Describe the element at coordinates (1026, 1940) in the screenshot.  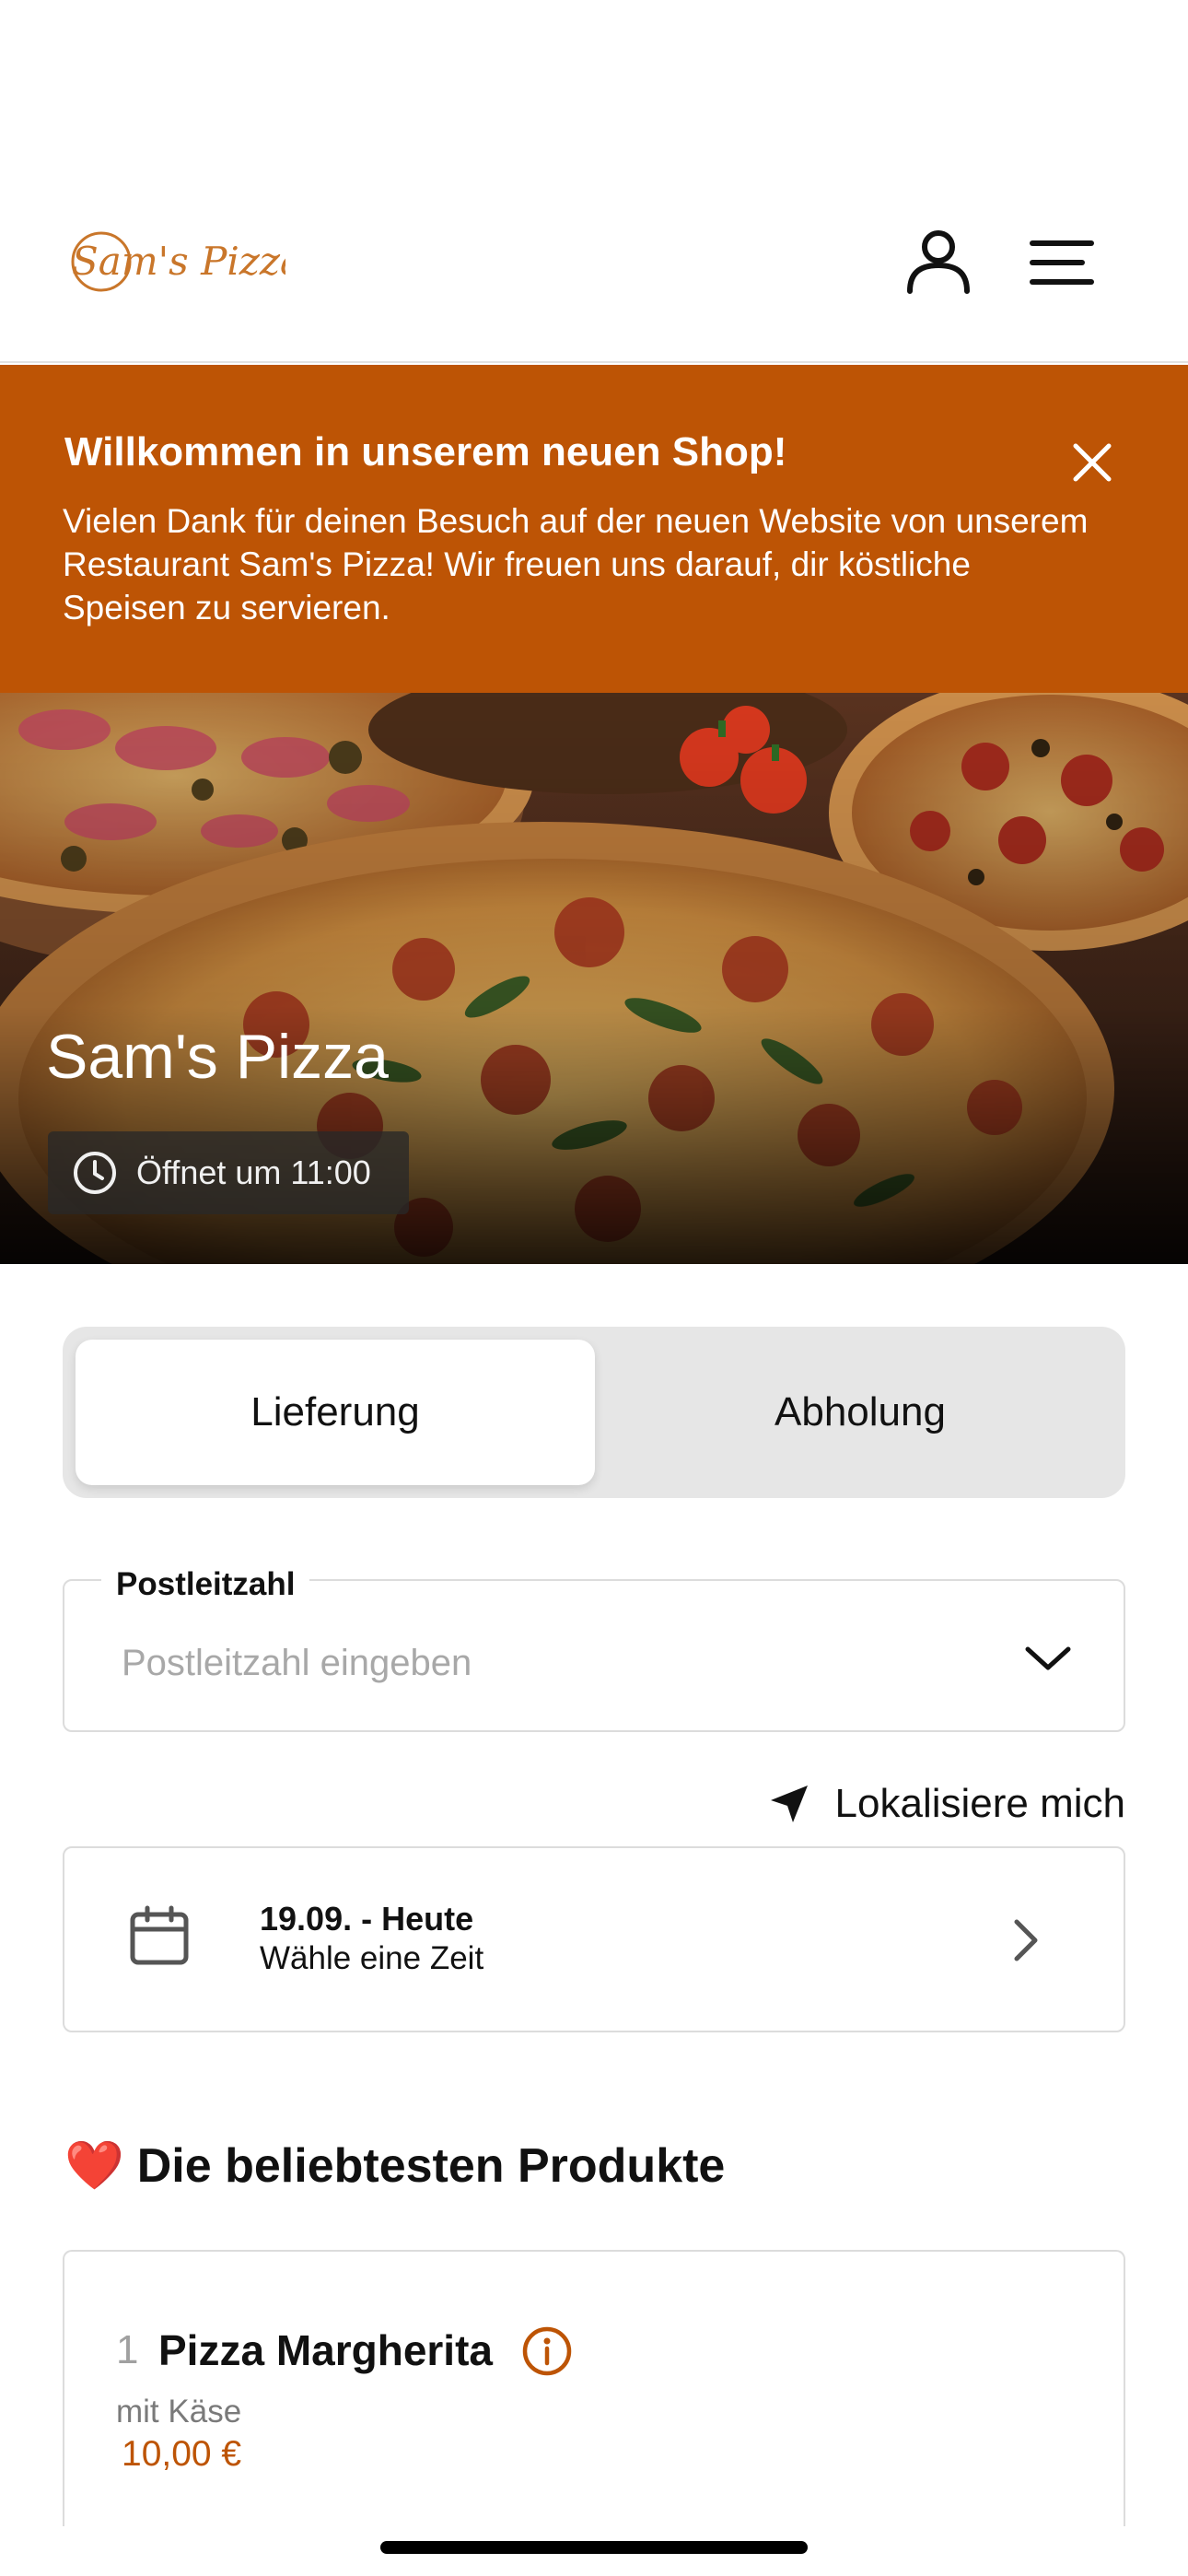
I see `chevron-right-icon` at that location.